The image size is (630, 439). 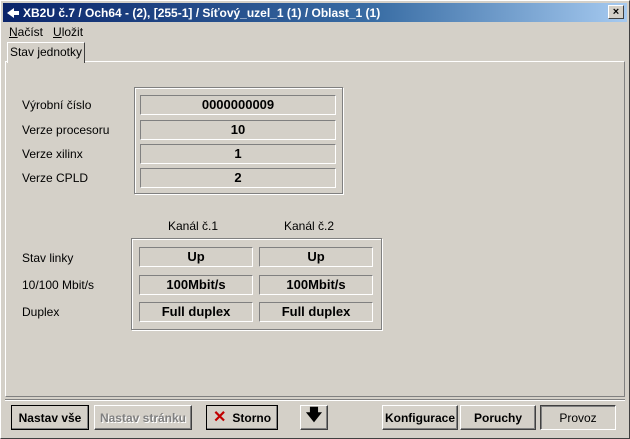 What do you see at coordinates (57, 105) in the screenshot?
I see `unit-info-label: Výrobní číslo` at bounding box center [57, 105].